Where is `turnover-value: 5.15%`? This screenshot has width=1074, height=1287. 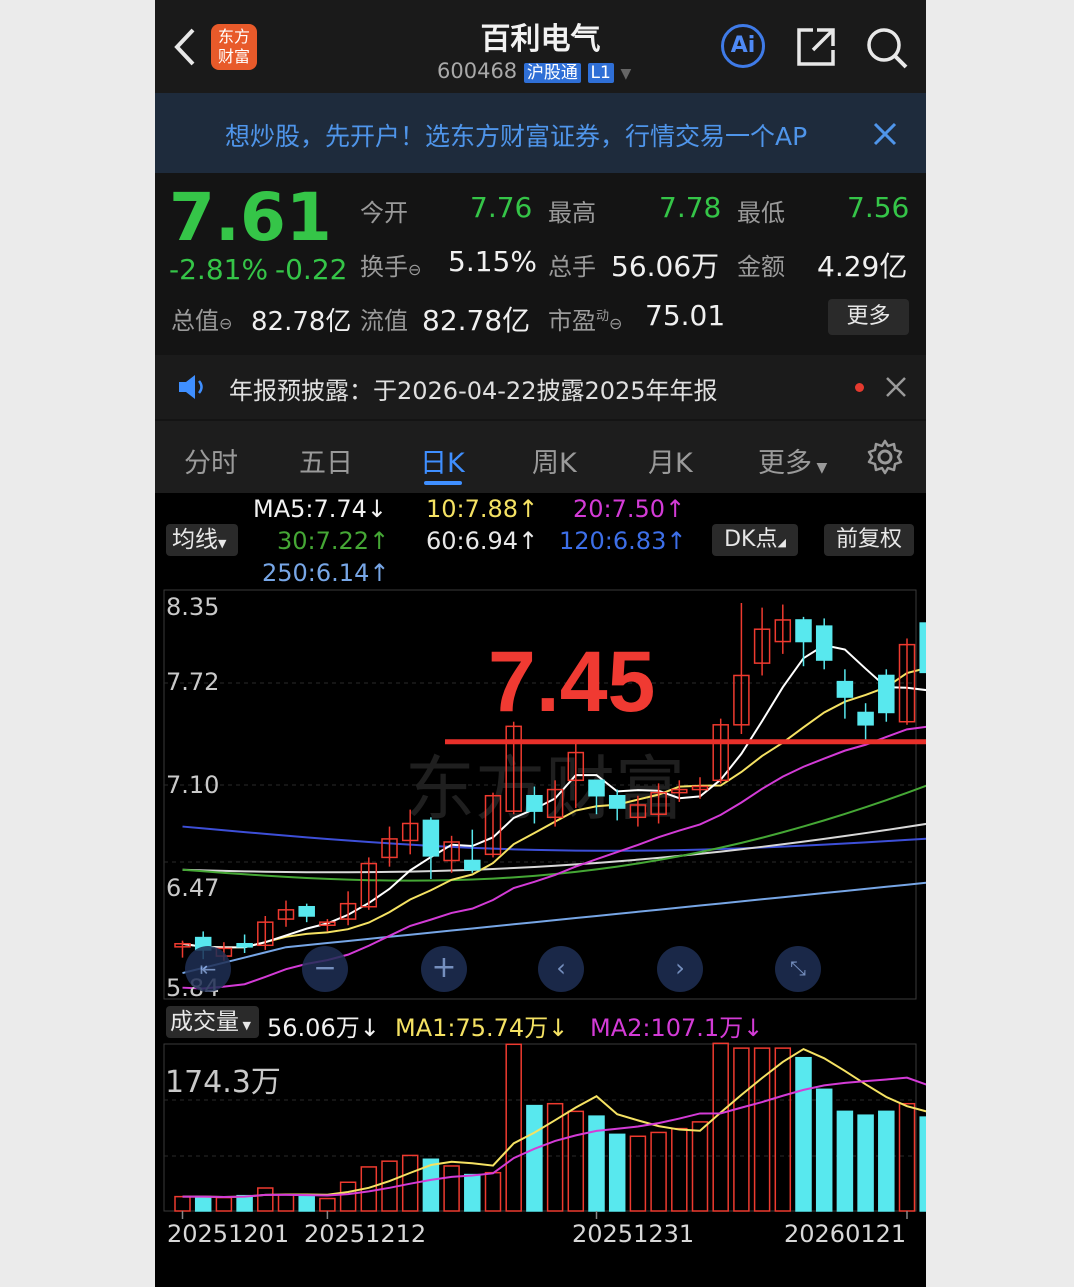
turnover-value: 5.15% is located at coordinates (492, 261).